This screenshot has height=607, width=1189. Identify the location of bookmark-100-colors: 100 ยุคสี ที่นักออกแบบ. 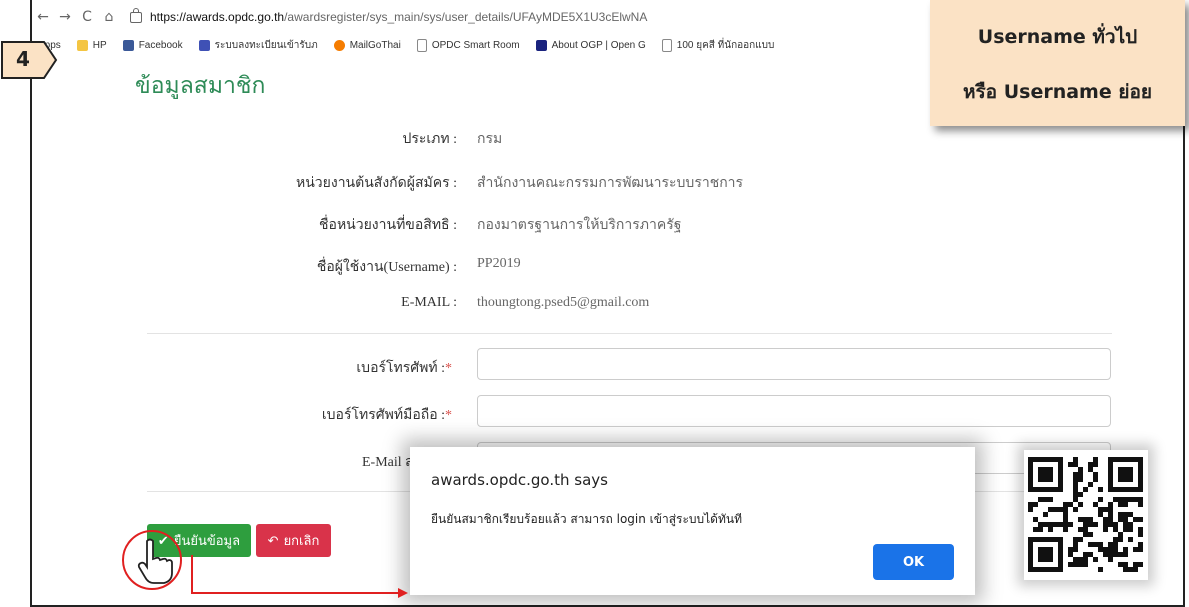
(718, 45).